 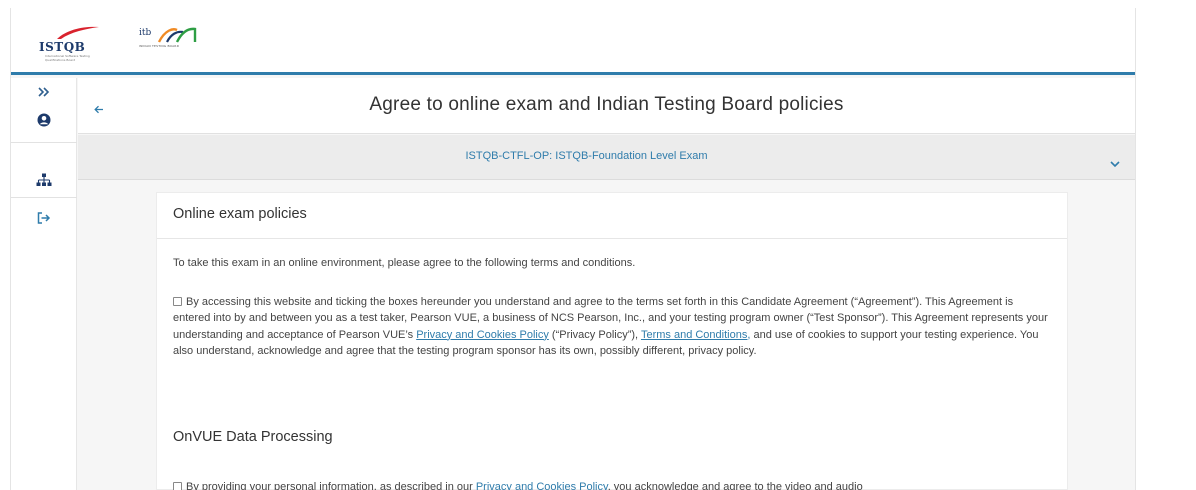 What do you see at coordinates (177, 486) in the screenshot?
I see `data-processing-checkbox` at bounding box center [177, 486].